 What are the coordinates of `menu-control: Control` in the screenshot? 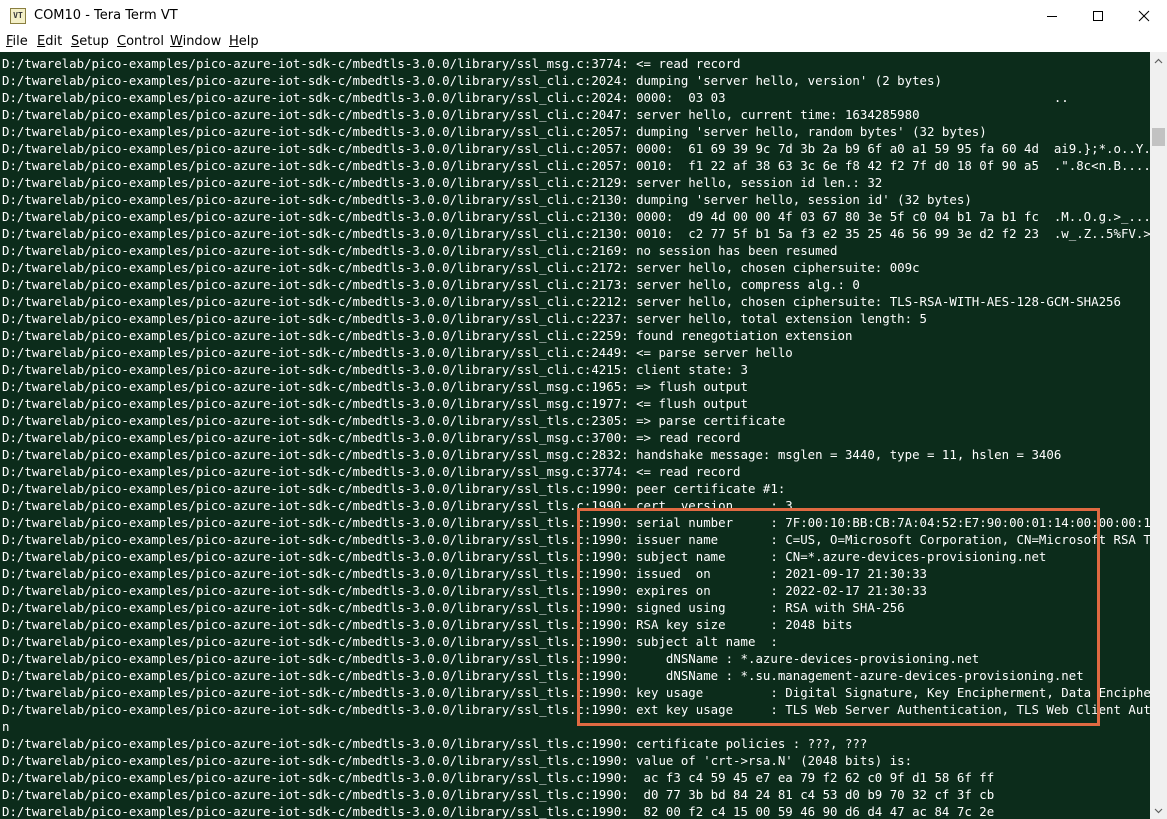 It's located at (140, 41).